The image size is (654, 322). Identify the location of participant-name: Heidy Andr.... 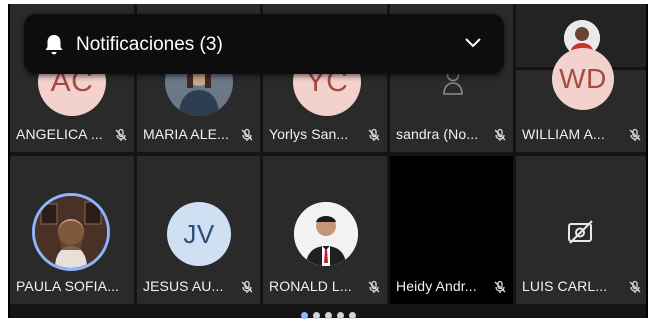
(436, 286).